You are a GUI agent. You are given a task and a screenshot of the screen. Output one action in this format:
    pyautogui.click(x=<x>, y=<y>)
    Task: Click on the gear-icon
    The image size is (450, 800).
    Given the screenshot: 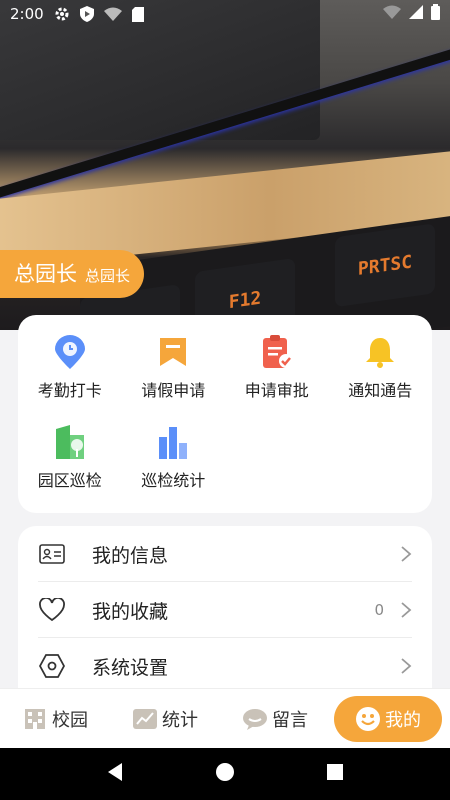 What is the action you would take?
    pyautogui.click(x=62, y=14)
    